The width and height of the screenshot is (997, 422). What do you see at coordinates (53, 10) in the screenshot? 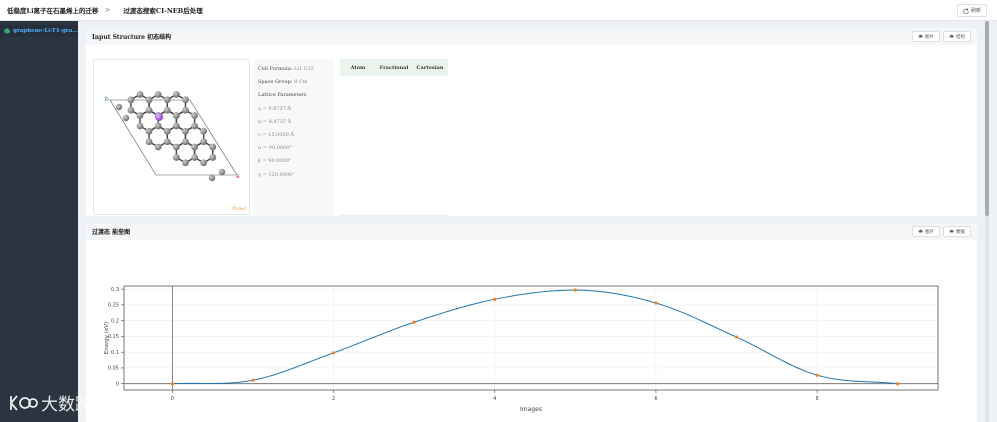
I see `breadcrumb-project: 低稳度Li离子在石墨烯上的迁移` at bounding box center [53, 10].